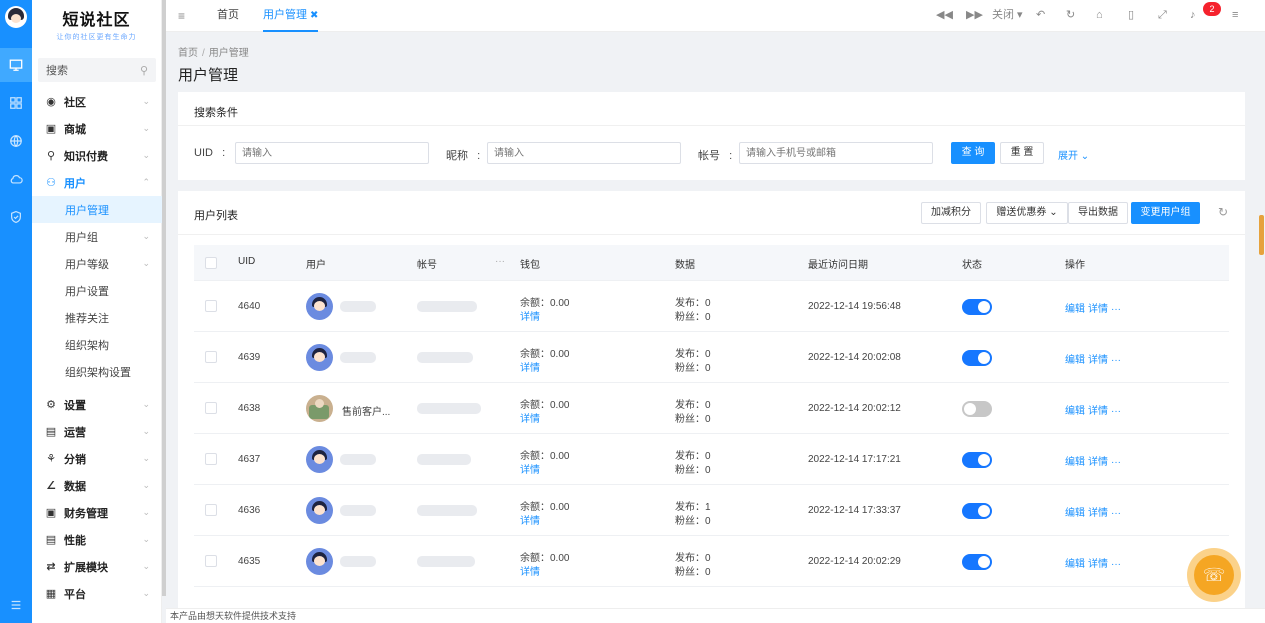  Describe the element at coordinates (97, 236) in the screenshot. I see `menu-item-user-group: 用户组 ⌄` at that location.